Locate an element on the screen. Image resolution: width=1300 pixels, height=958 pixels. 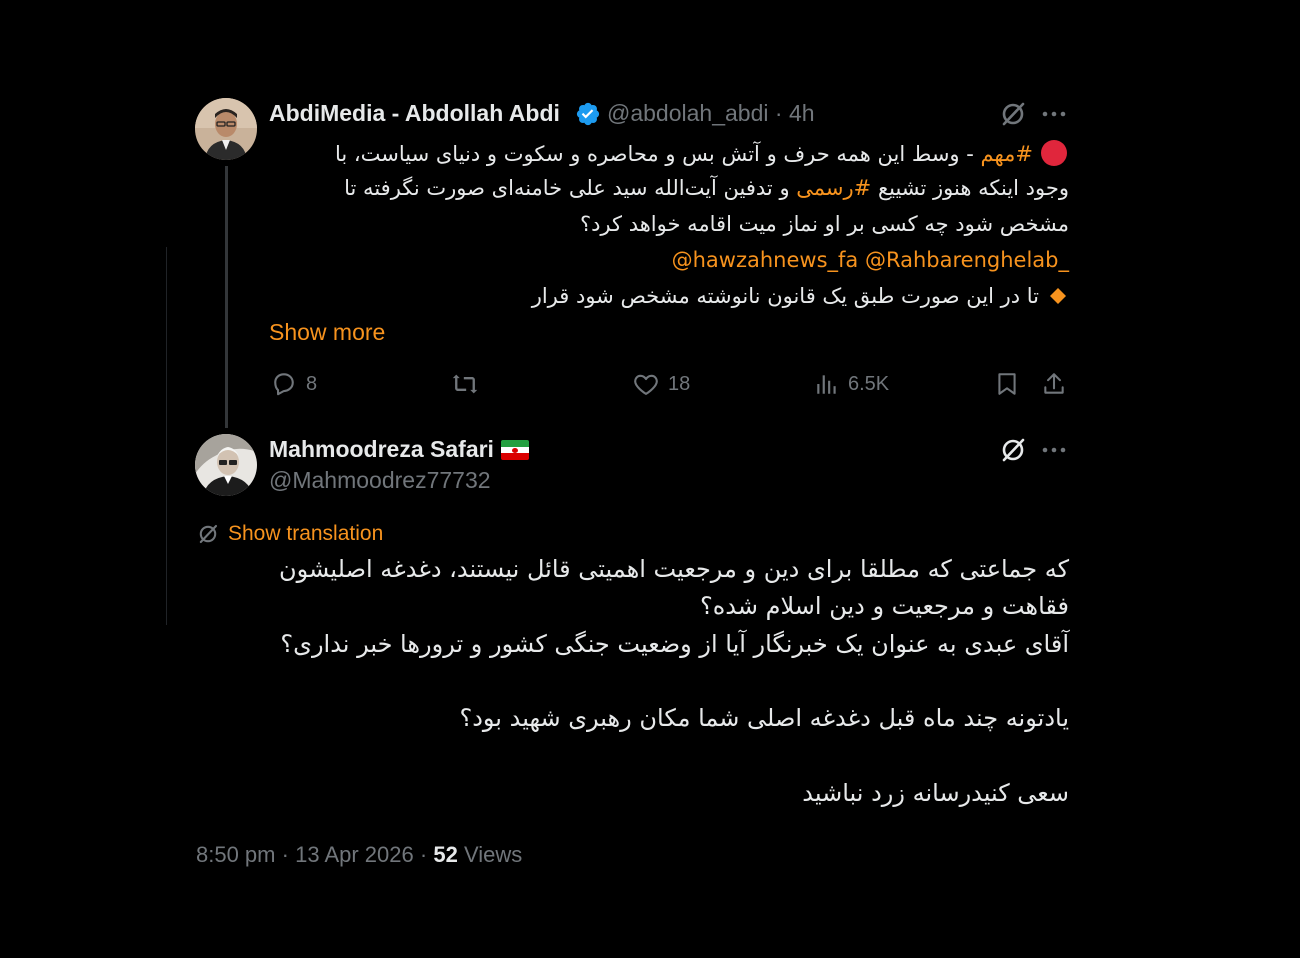
reply-author-avatar is located at coordinates (226, 465).